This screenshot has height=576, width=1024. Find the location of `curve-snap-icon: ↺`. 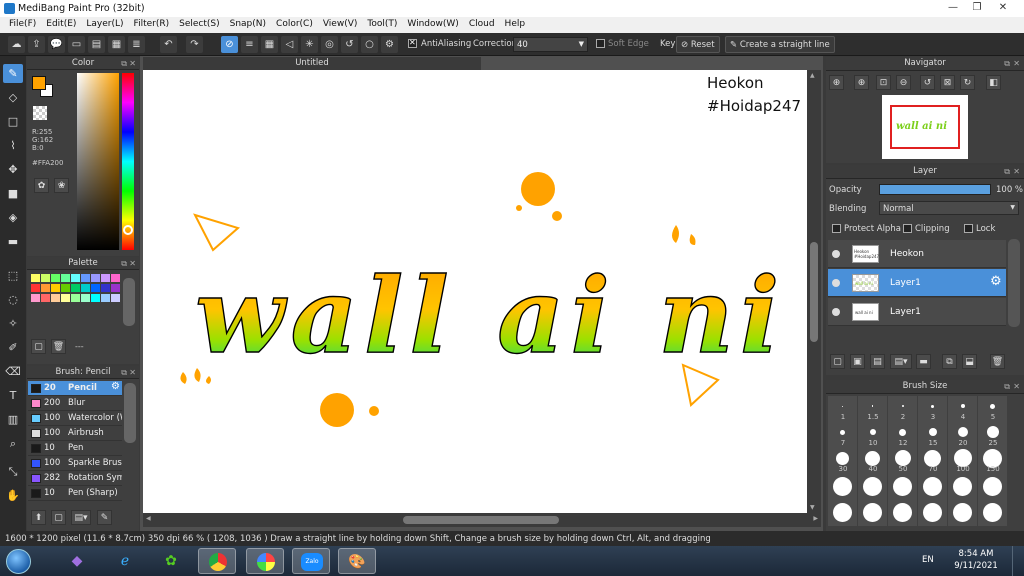

curve-snap-icon: ↺ is located at coordinates (349, 44).